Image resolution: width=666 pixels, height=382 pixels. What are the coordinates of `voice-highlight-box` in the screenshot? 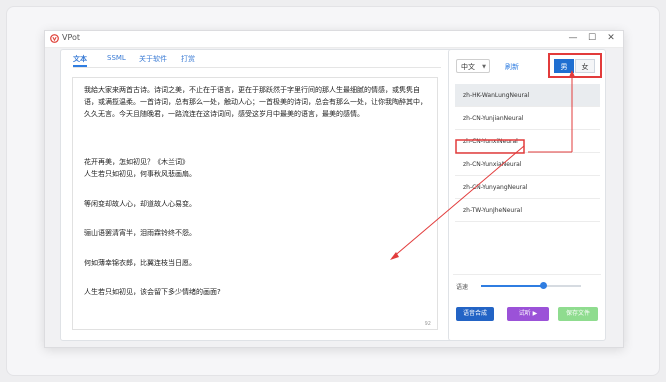 It's located at (490, 146).